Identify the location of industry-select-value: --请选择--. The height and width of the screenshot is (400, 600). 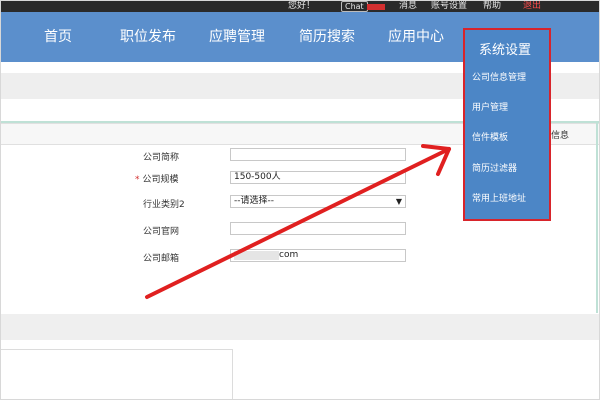
(254, 201).